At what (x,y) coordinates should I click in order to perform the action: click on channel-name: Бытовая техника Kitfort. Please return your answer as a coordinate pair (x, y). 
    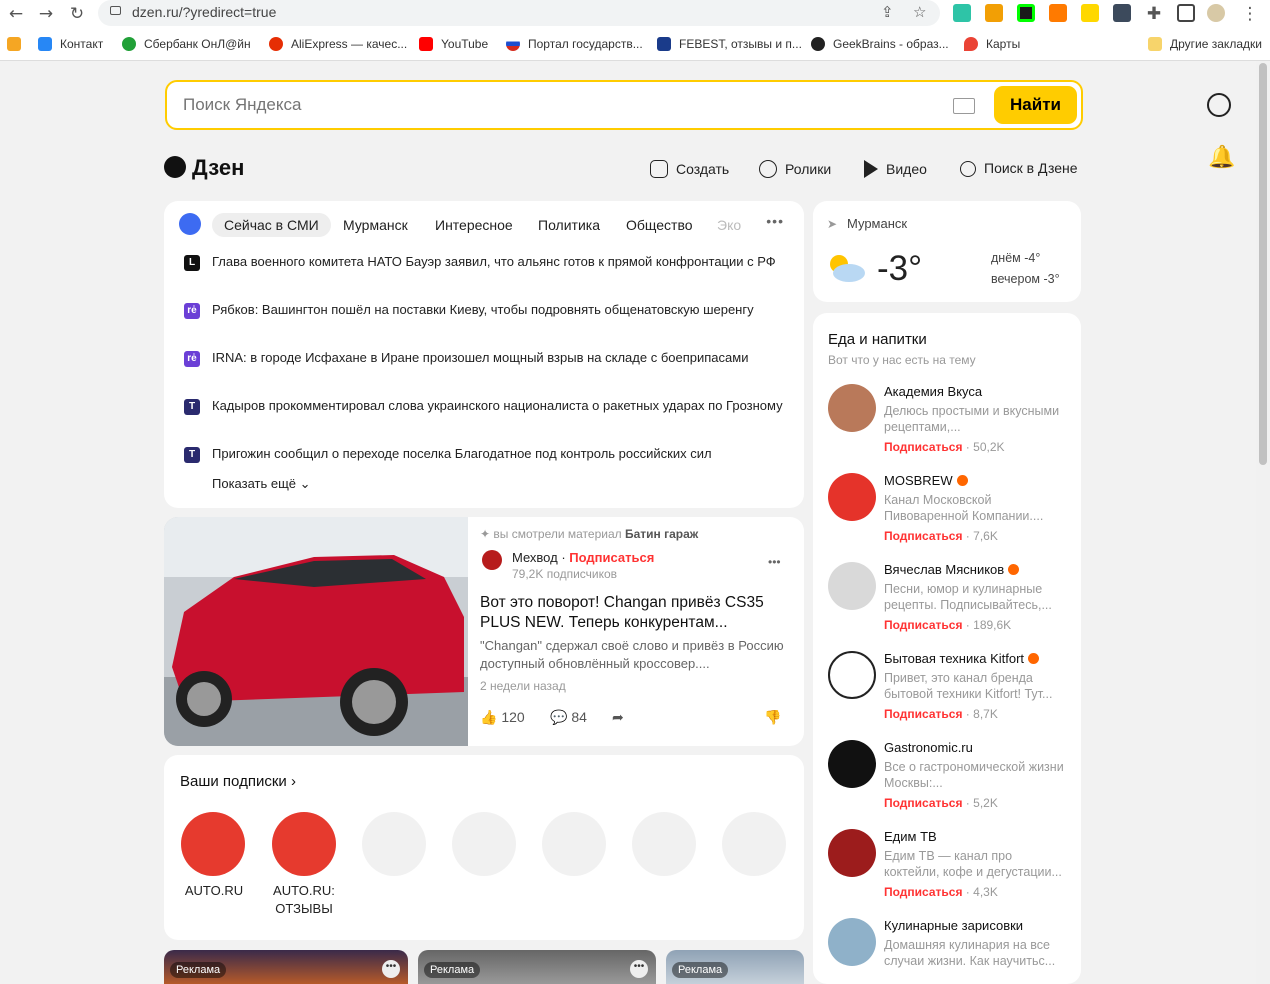
    Looking at the image, I should click on (962, 658).